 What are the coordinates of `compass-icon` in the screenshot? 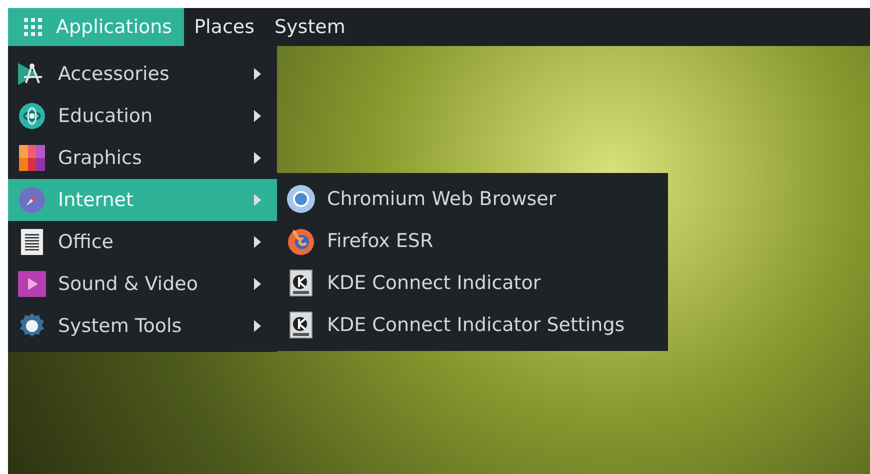 It's located at (32, 200).